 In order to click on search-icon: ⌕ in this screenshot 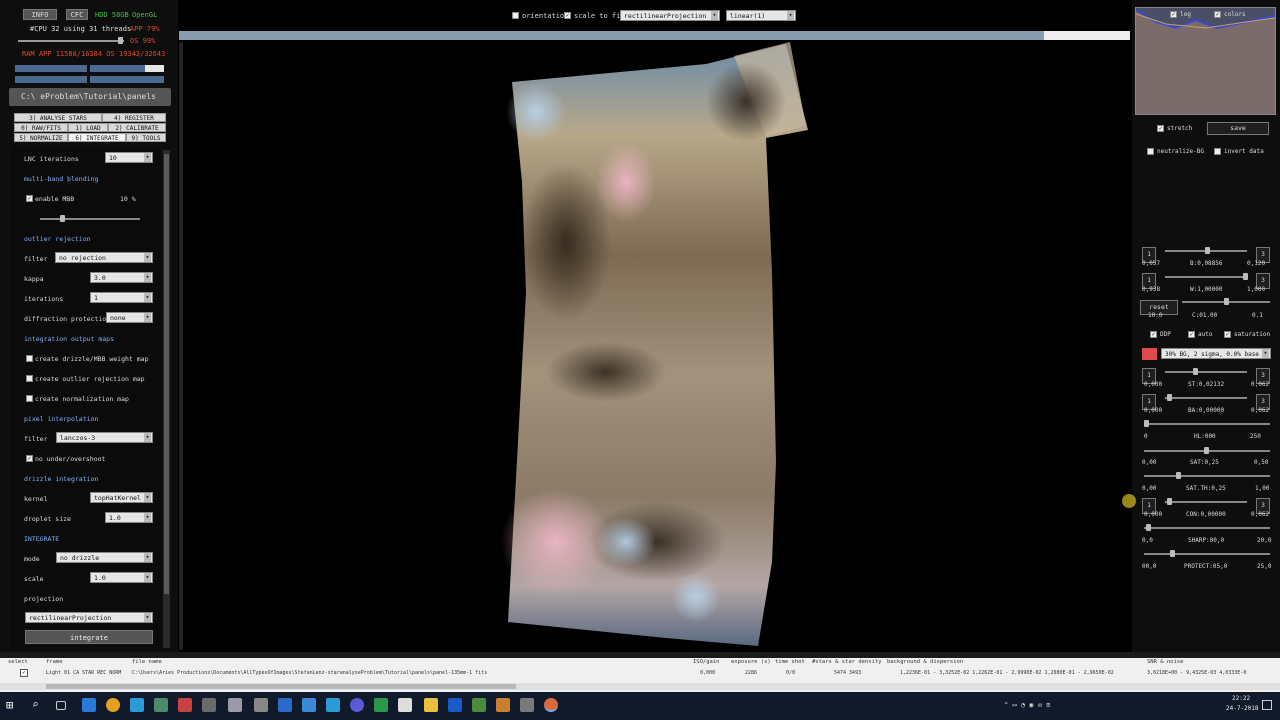, I will do `click(39, 705)`.